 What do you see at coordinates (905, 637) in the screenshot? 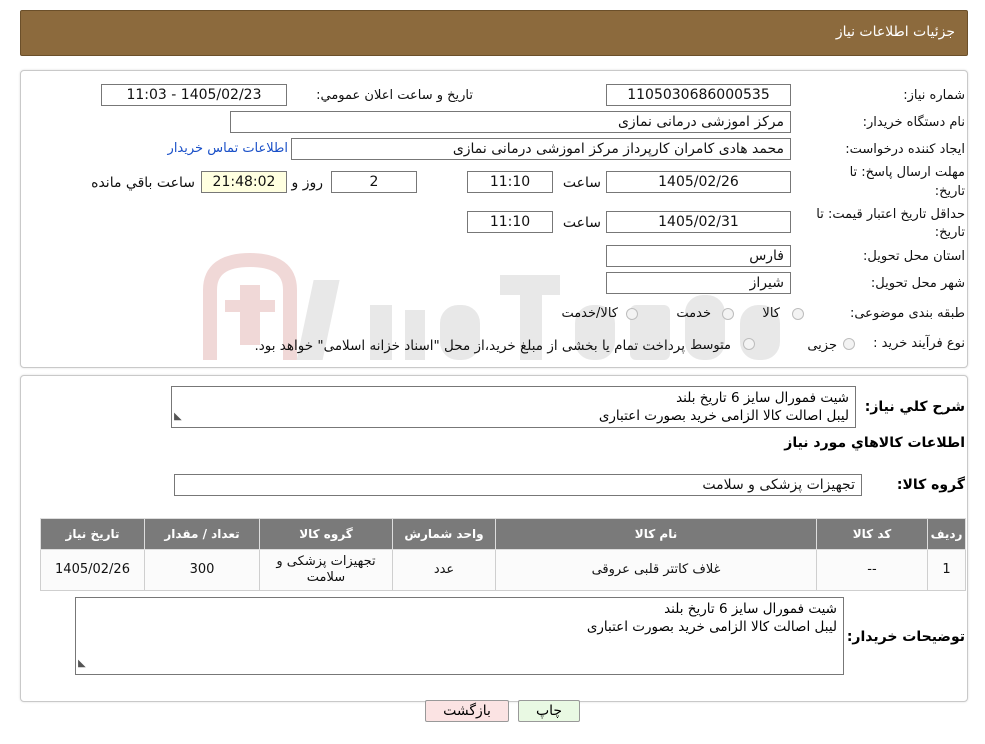
I see `buyer-notes-label: توضیحات خریدار:` at bounding box center [905, 637].